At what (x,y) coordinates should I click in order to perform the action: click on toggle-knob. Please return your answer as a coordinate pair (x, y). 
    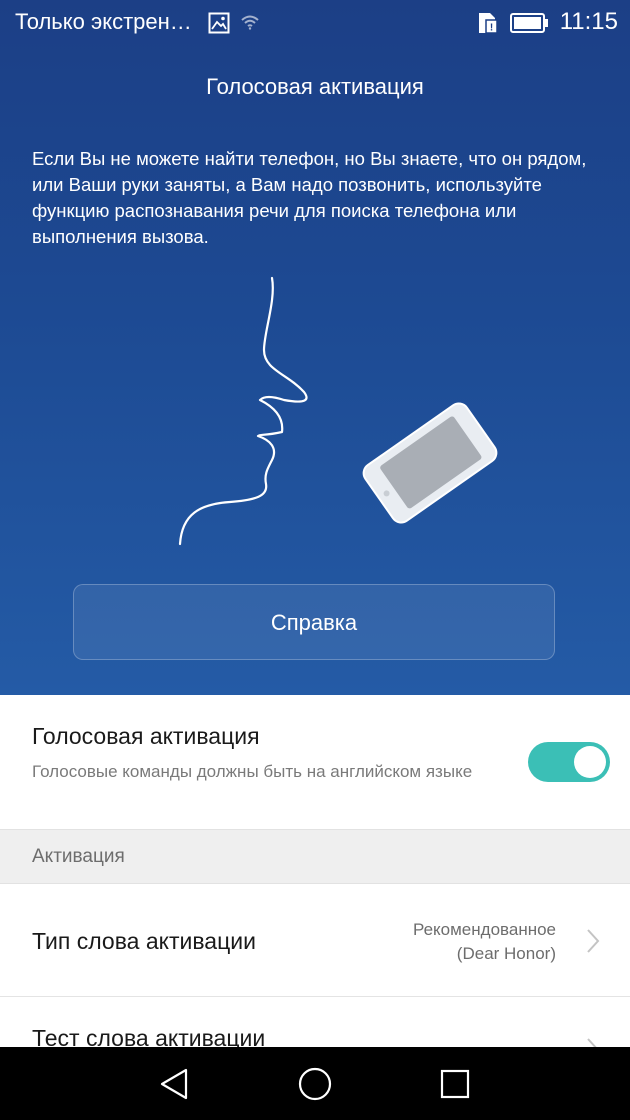
    Looking at the image, I should click on (590, 762).